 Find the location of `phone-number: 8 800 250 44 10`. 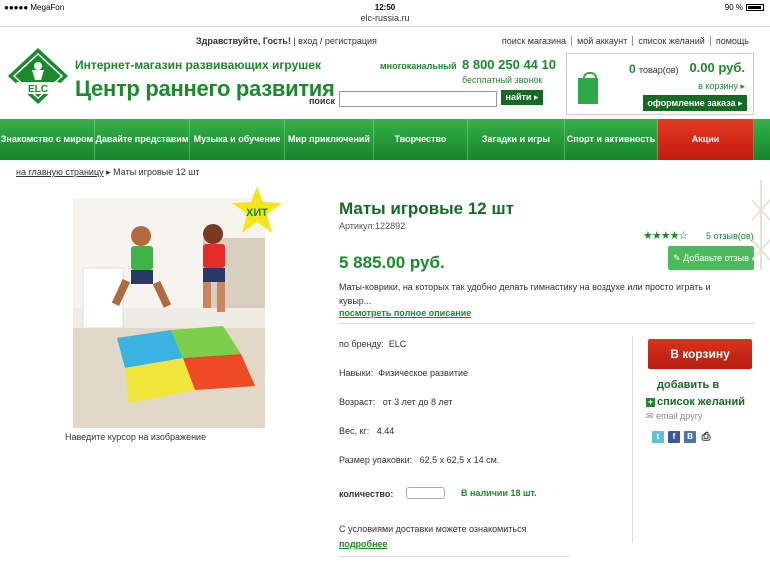

phone-number: 8 800 250 44 10 is located at coordinates (509, 64).